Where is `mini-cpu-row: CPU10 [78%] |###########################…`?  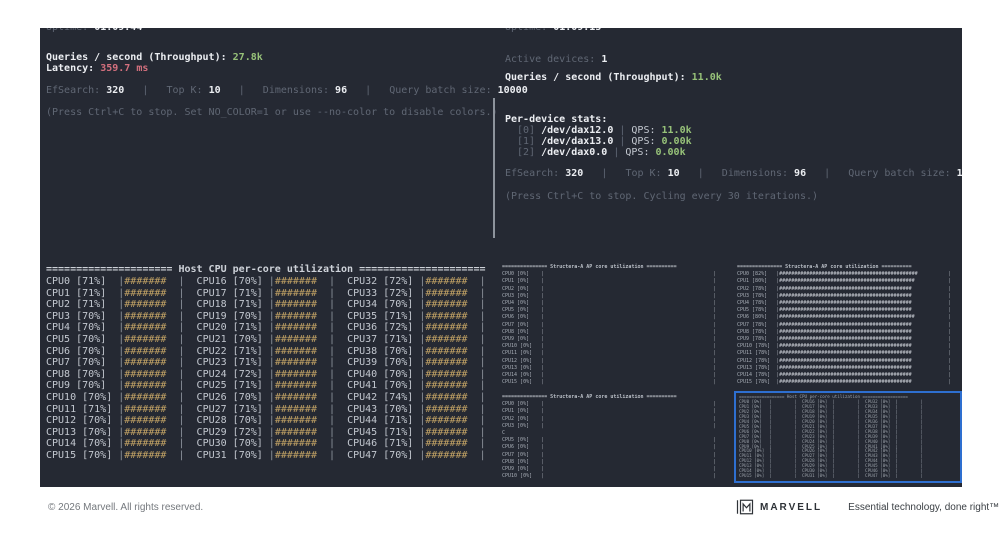
mini-cpu-row: CPU10 [78%] |###########################… is located at coordinates (844, 346).